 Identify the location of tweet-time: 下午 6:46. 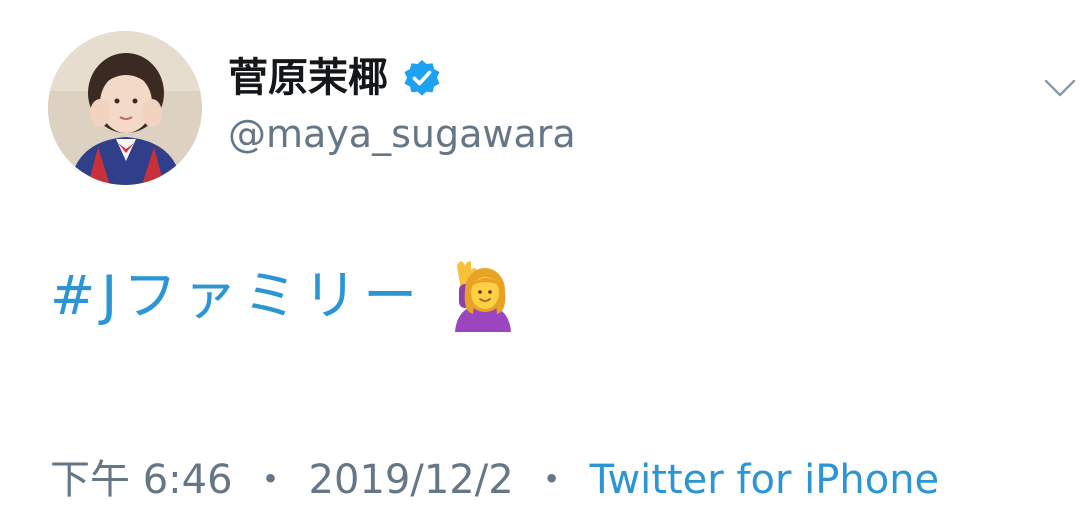
(141, 480).